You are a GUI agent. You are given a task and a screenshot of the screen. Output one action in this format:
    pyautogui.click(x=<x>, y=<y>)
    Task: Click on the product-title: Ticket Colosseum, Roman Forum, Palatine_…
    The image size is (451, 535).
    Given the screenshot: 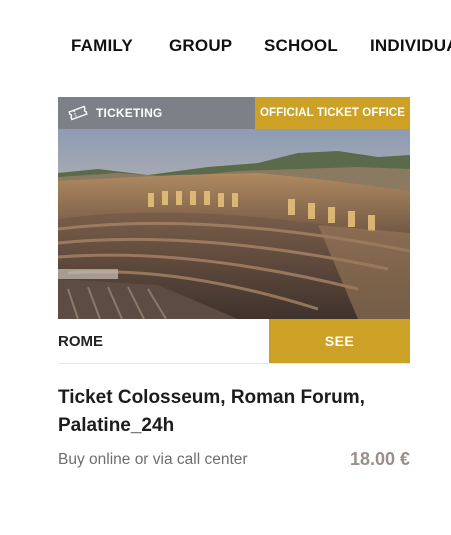 What is the action you would take?
    pyautogui.click(x=223, y=412)
    